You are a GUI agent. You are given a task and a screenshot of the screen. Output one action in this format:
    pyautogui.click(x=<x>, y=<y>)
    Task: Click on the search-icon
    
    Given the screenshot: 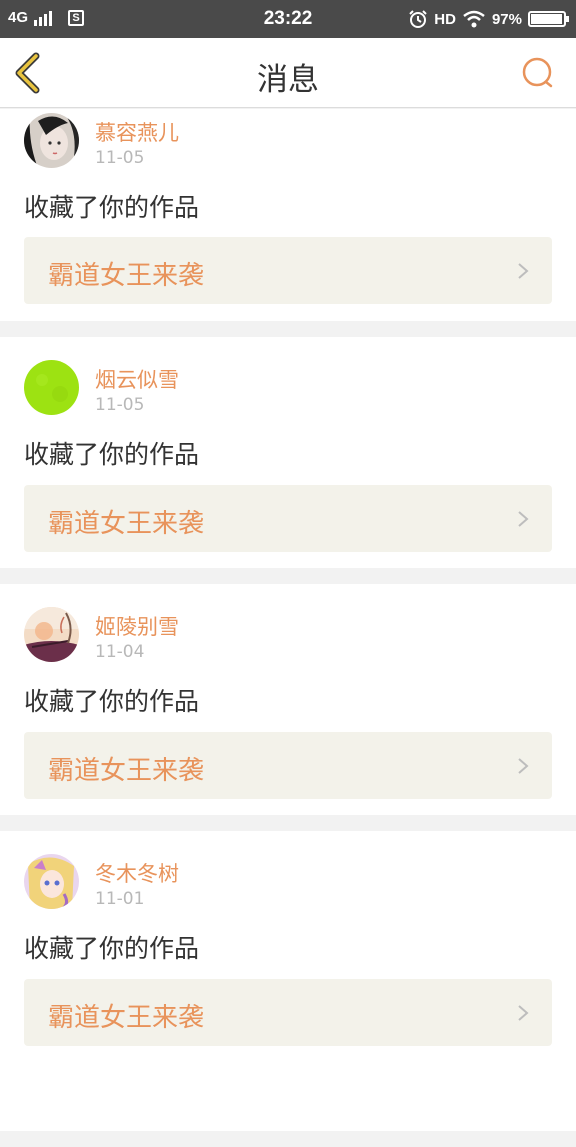 What is the action you would take?
    pyautogui.click(x=537, y=72)
    